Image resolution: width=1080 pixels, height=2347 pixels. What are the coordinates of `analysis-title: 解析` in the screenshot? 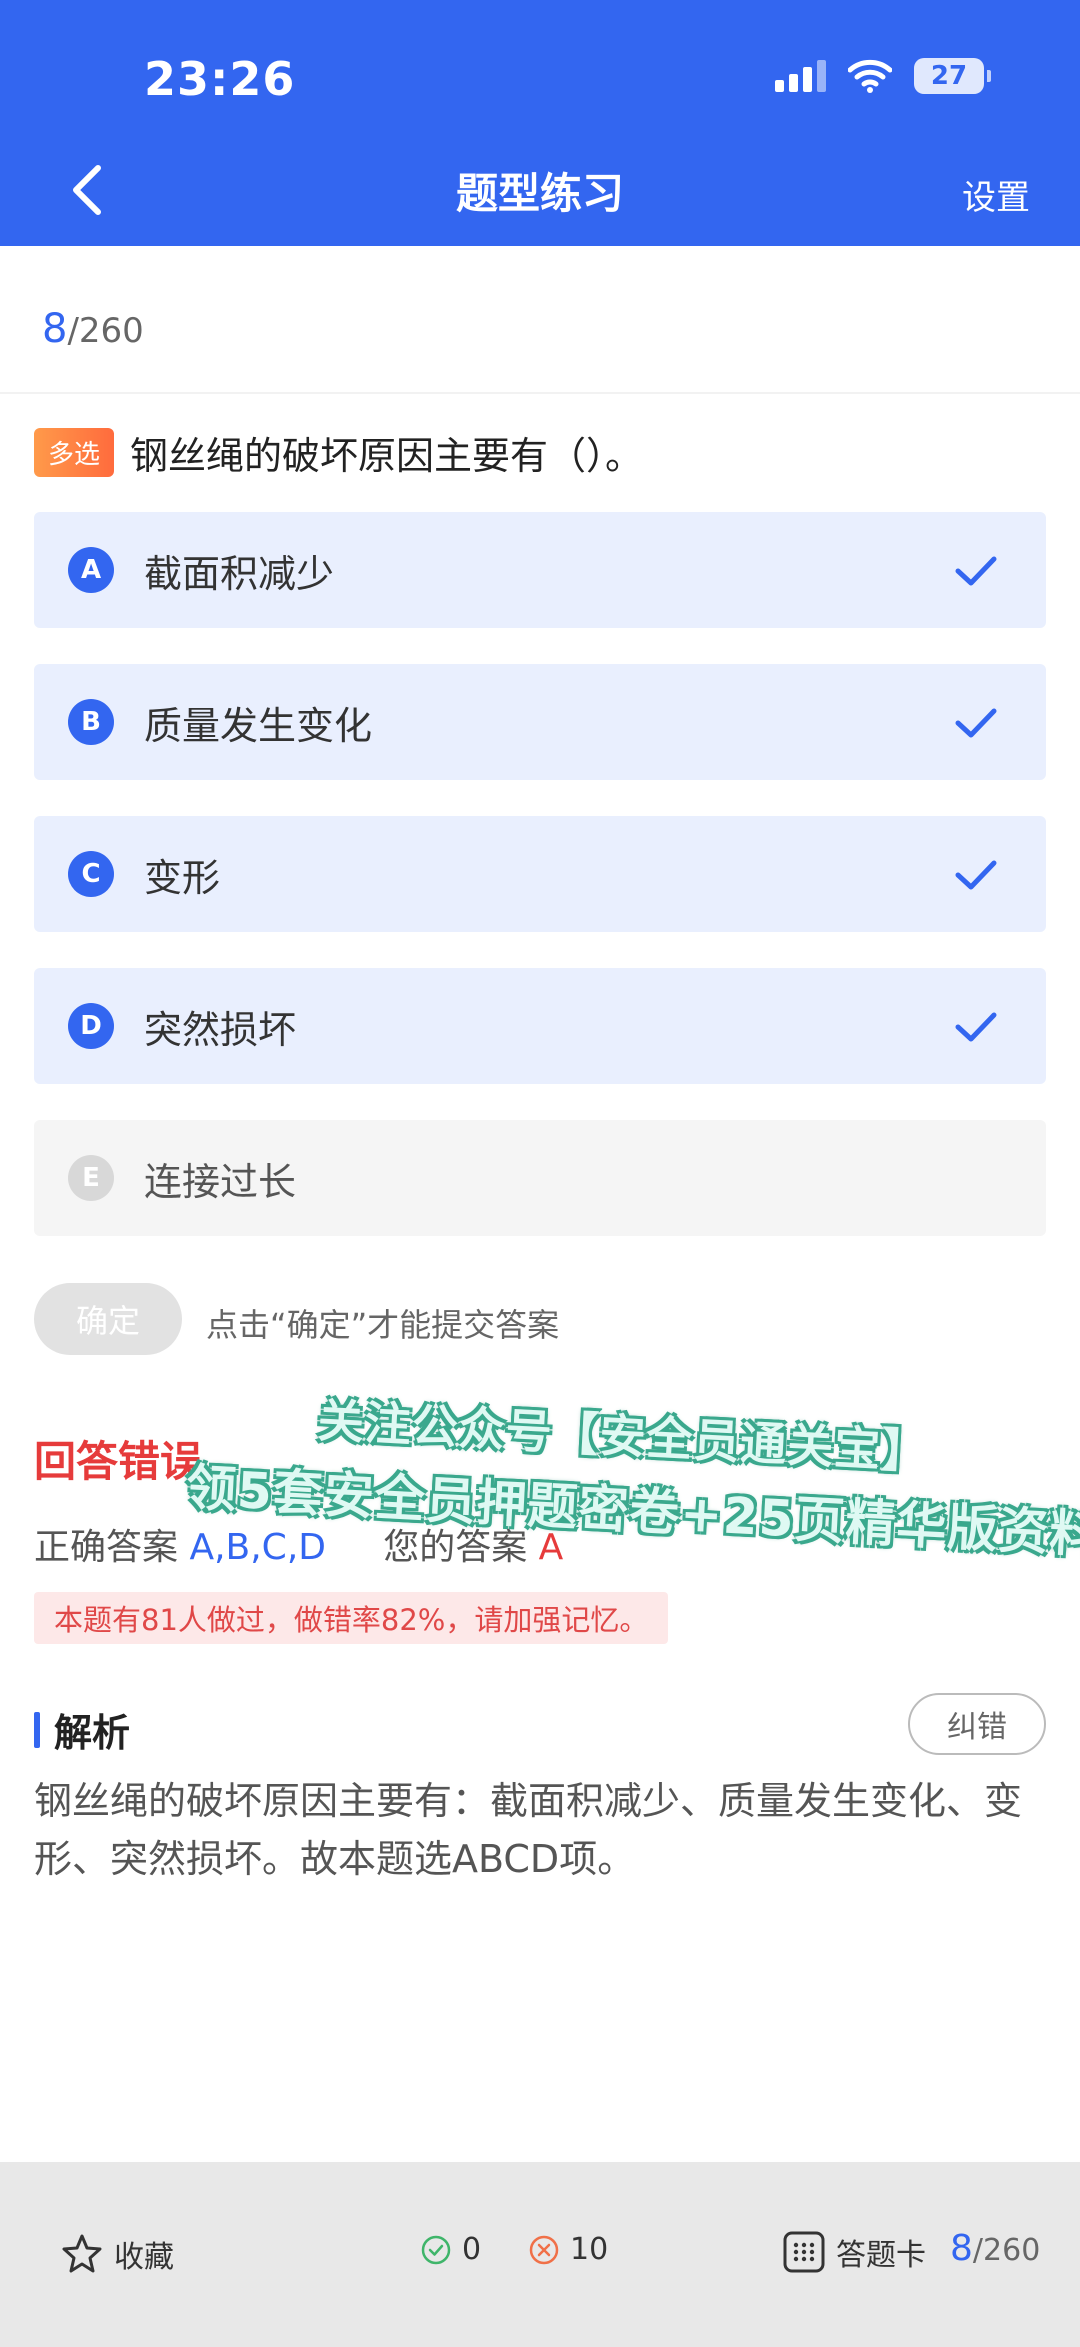 It's located at (92, 1733).